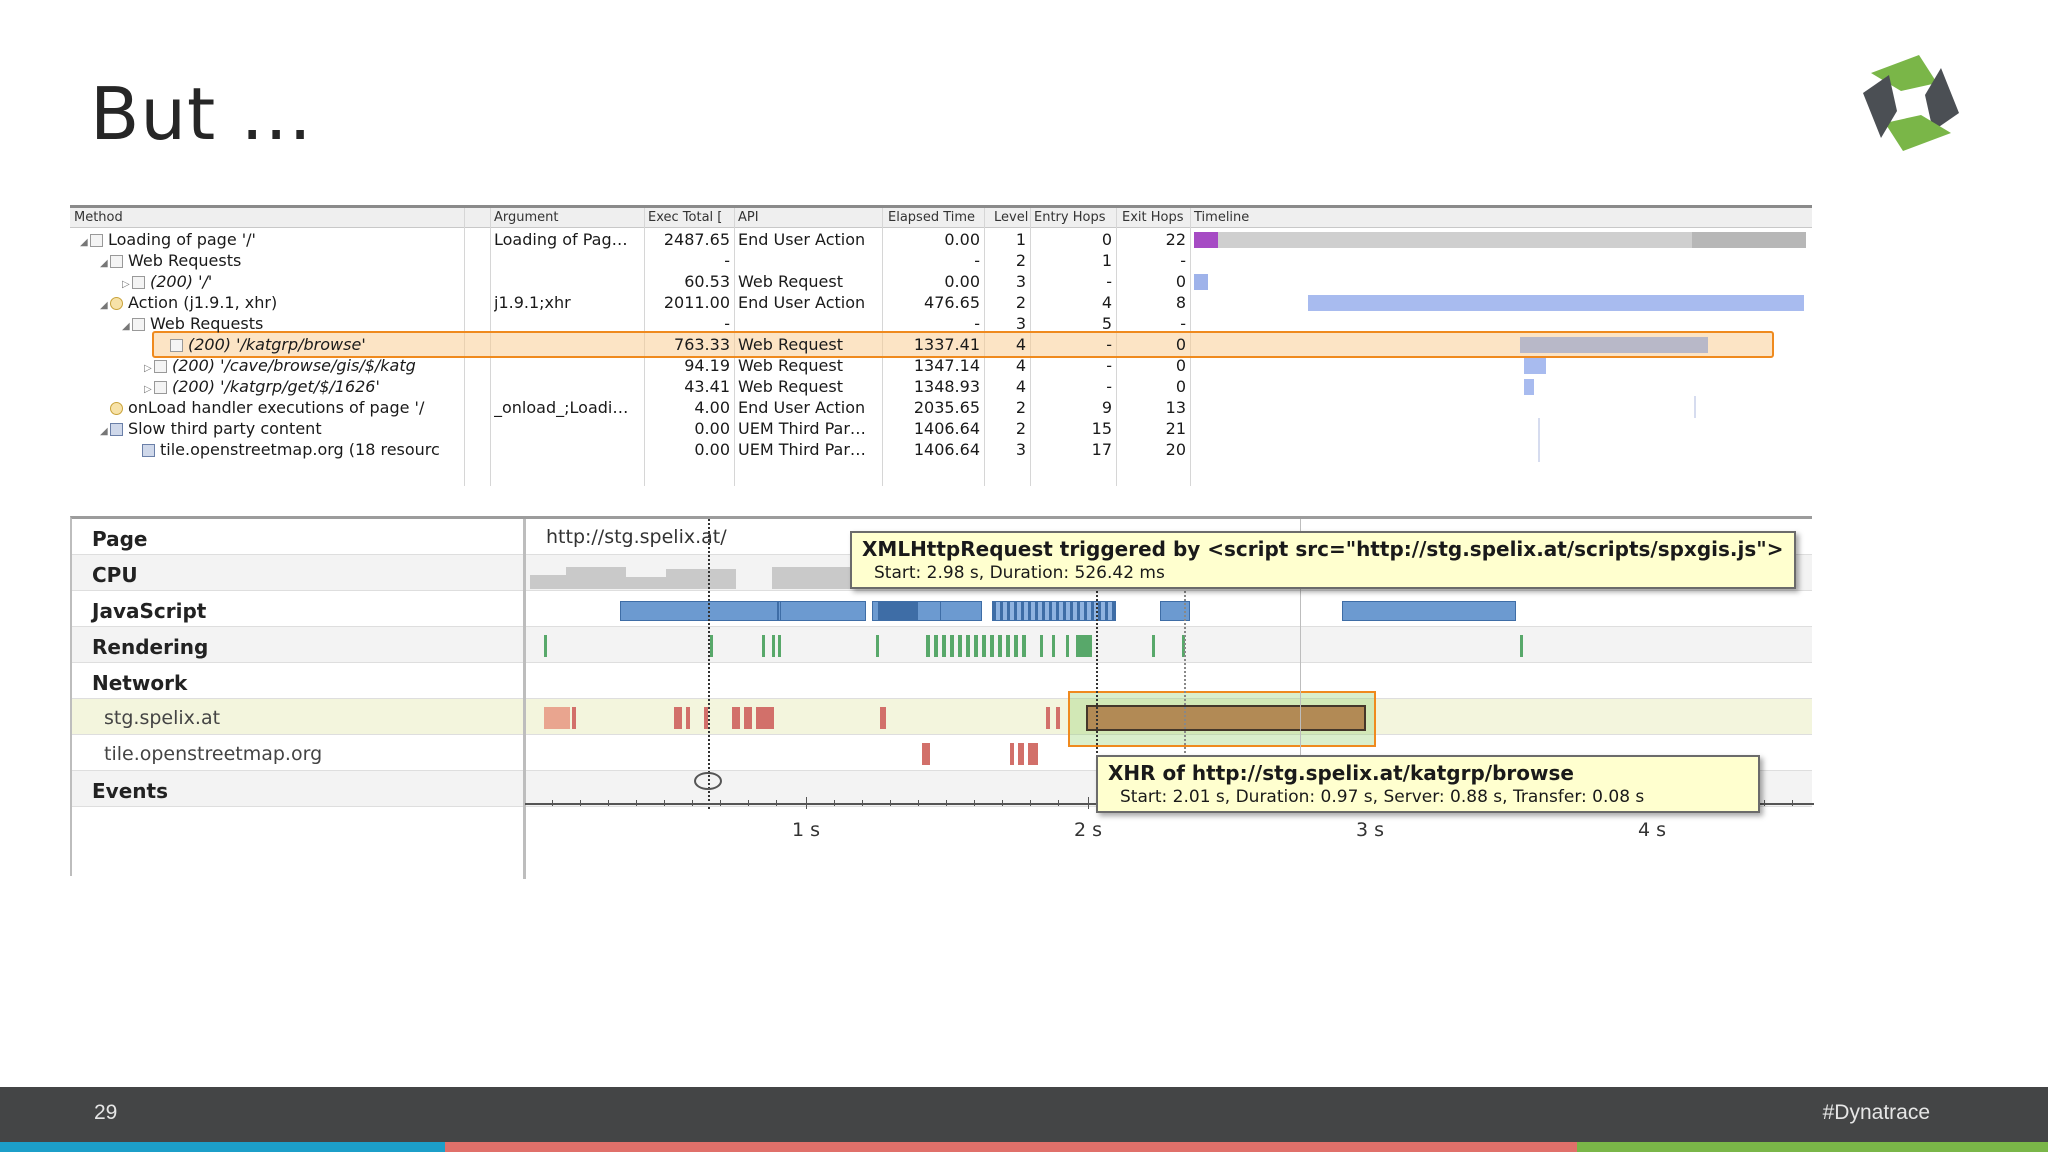 The image size is (2048, 1152). I want to click on table-row: ▷ (200) '/' 60.53 Web Request 0.00 3 - 0, so click(941, 281).